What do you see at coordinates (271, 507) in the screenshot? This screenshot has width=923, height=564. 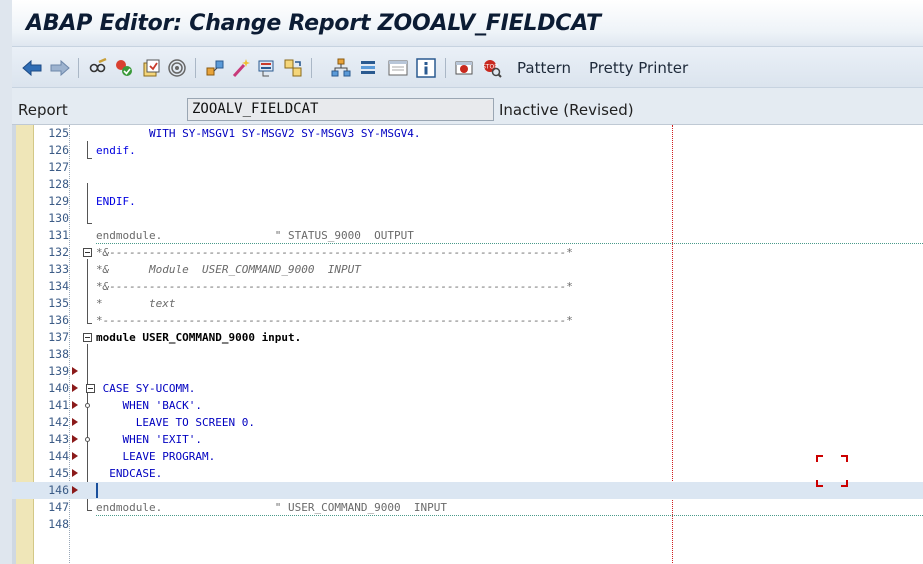 I see `code-text: endmodule. " USER_COMMAND_9000 INPUT` at bounding box center [271, 507].